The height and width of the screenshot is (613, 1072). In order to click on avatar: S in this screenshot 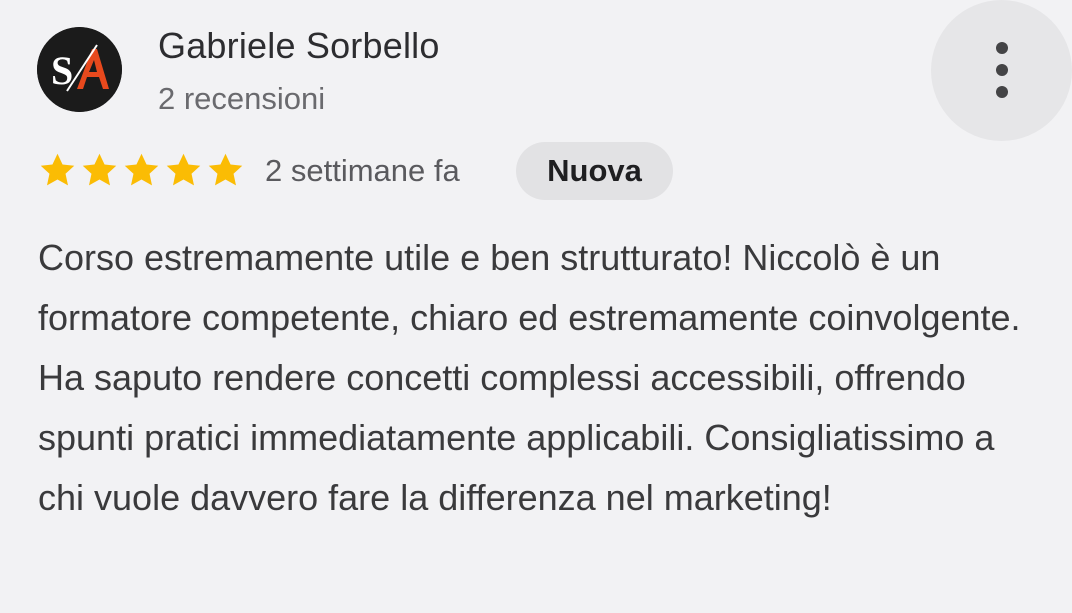, I will do `click(79, 69)`.